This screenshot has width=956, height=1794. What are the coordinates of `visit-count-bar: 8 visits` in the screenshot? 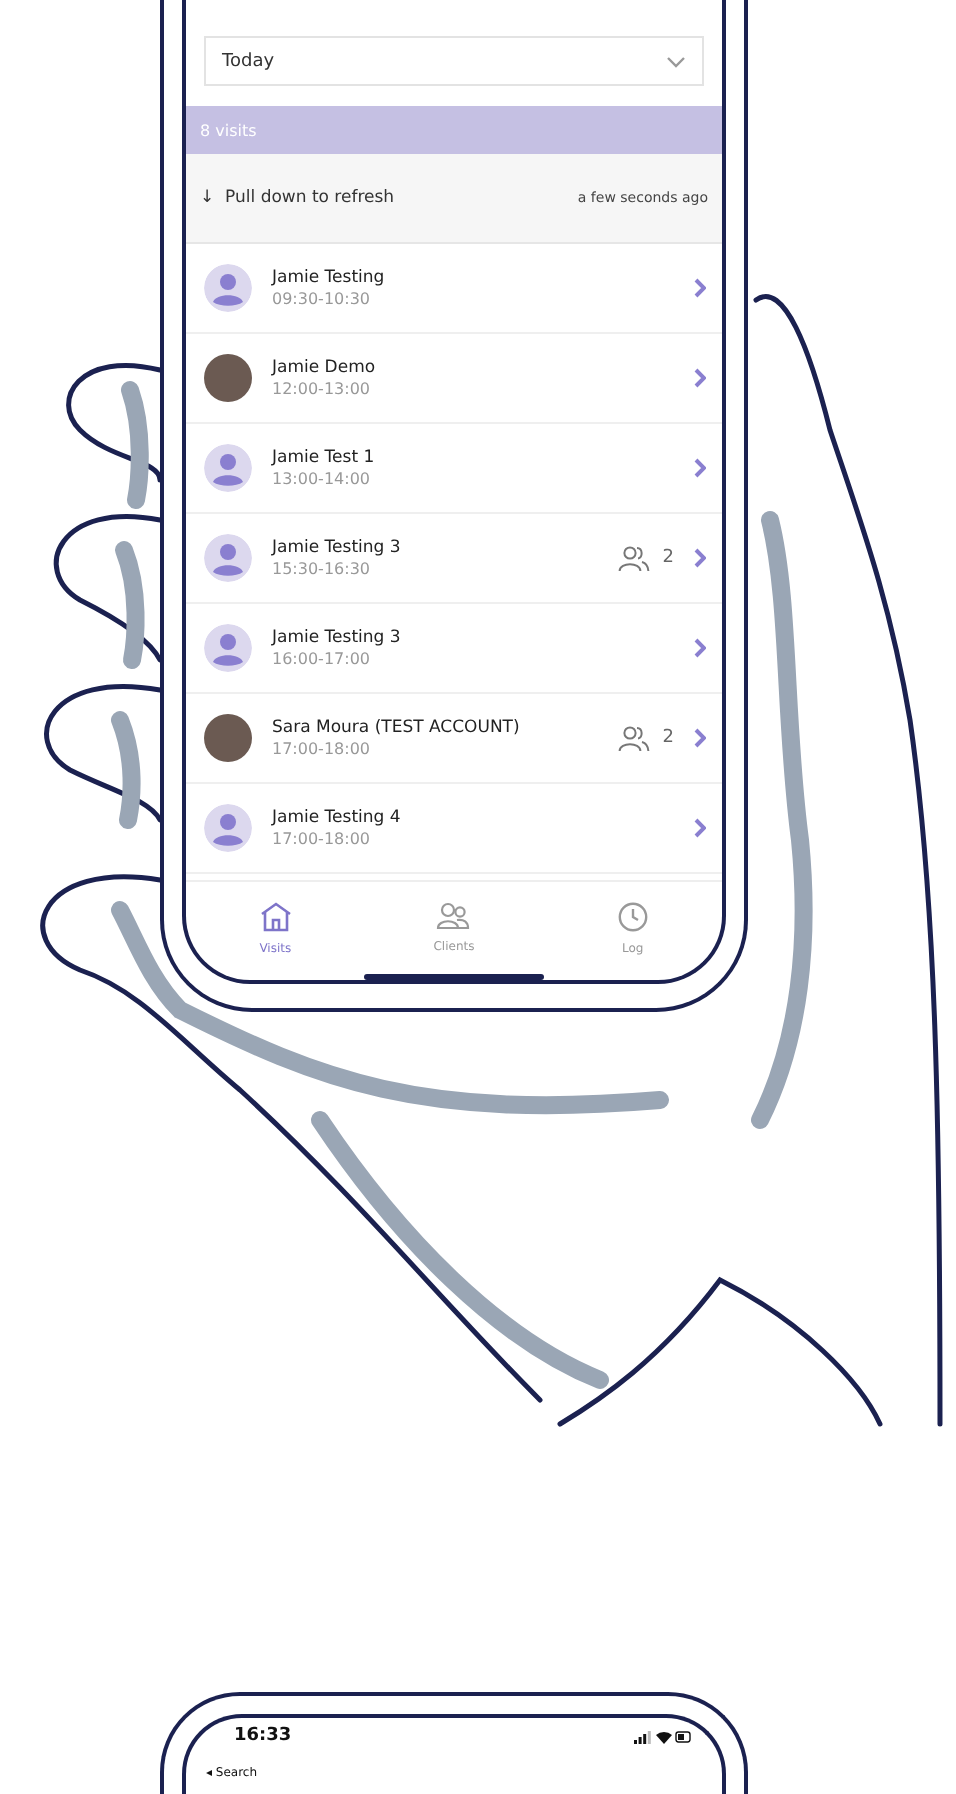 It's located at (454, 130).